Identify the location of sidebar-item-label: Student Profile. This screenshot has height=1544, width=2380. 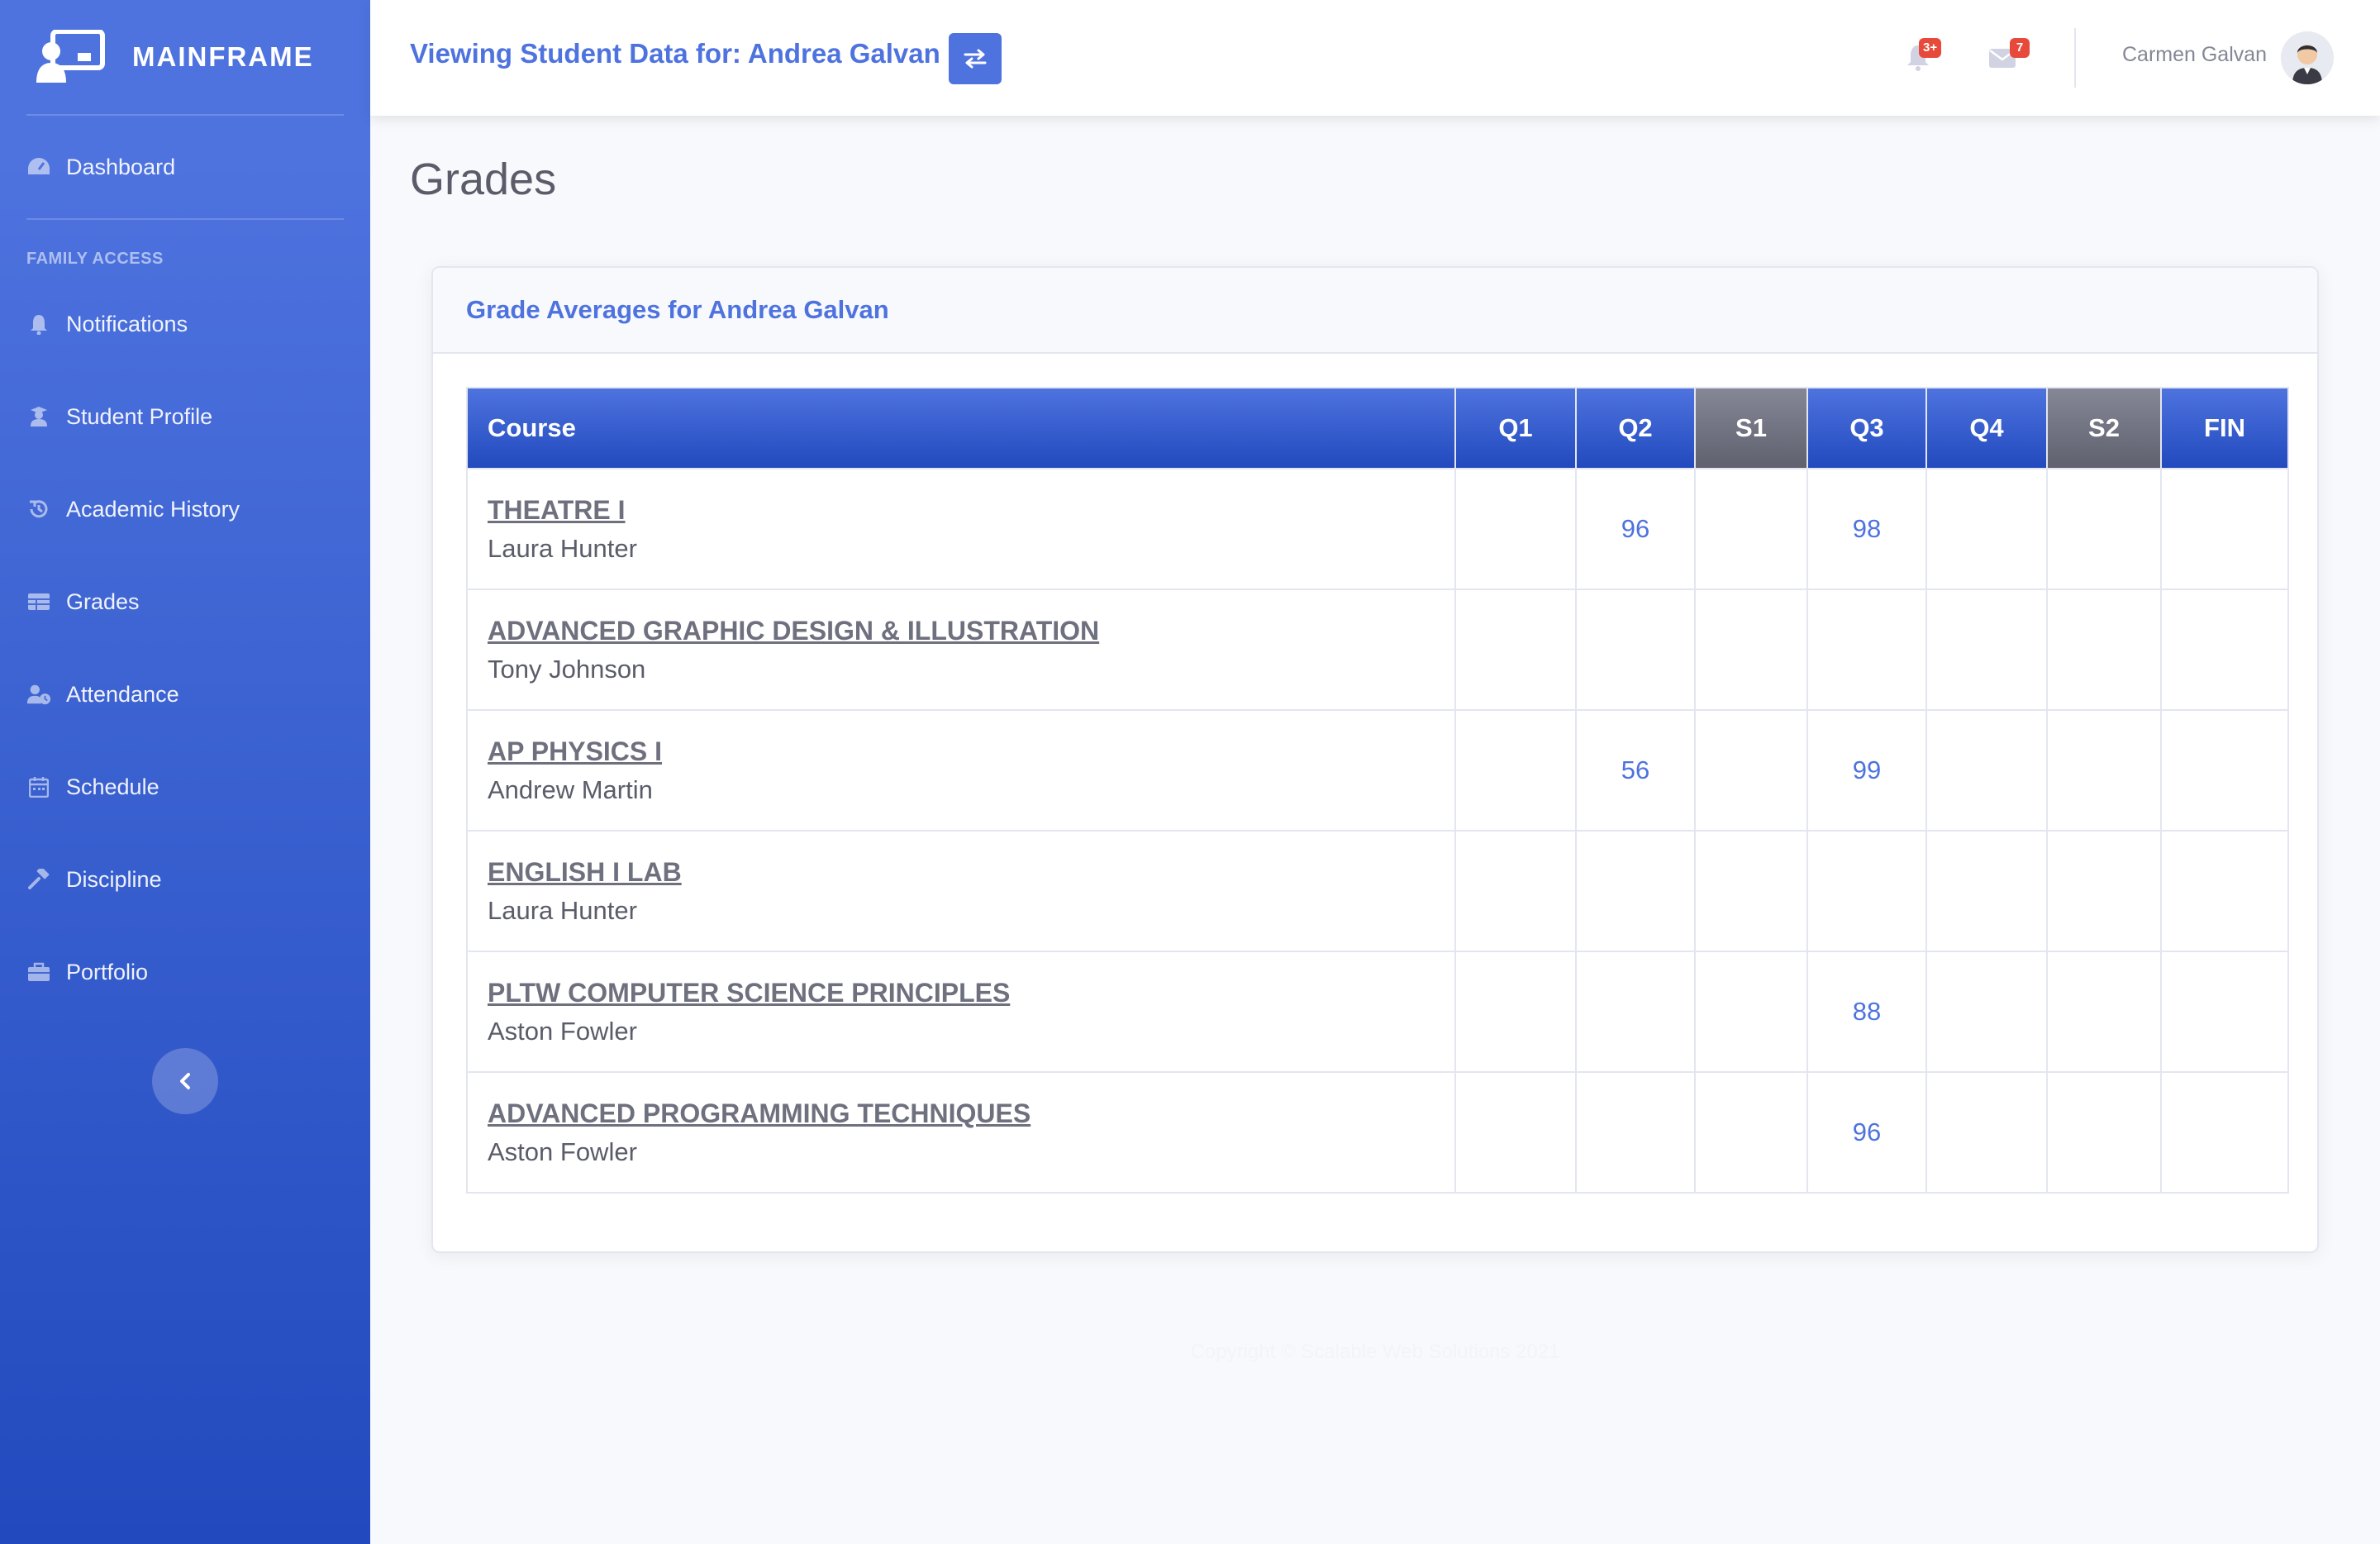
(139, 416).